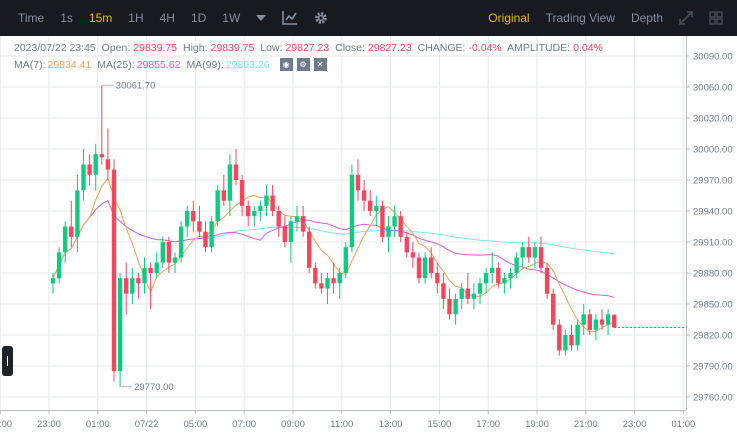 The image size is (737, 439). What do you see at coordinates (100, 18) in the screenshot?
I see `interval-15m: 15m` at bounding box center [100, 18].